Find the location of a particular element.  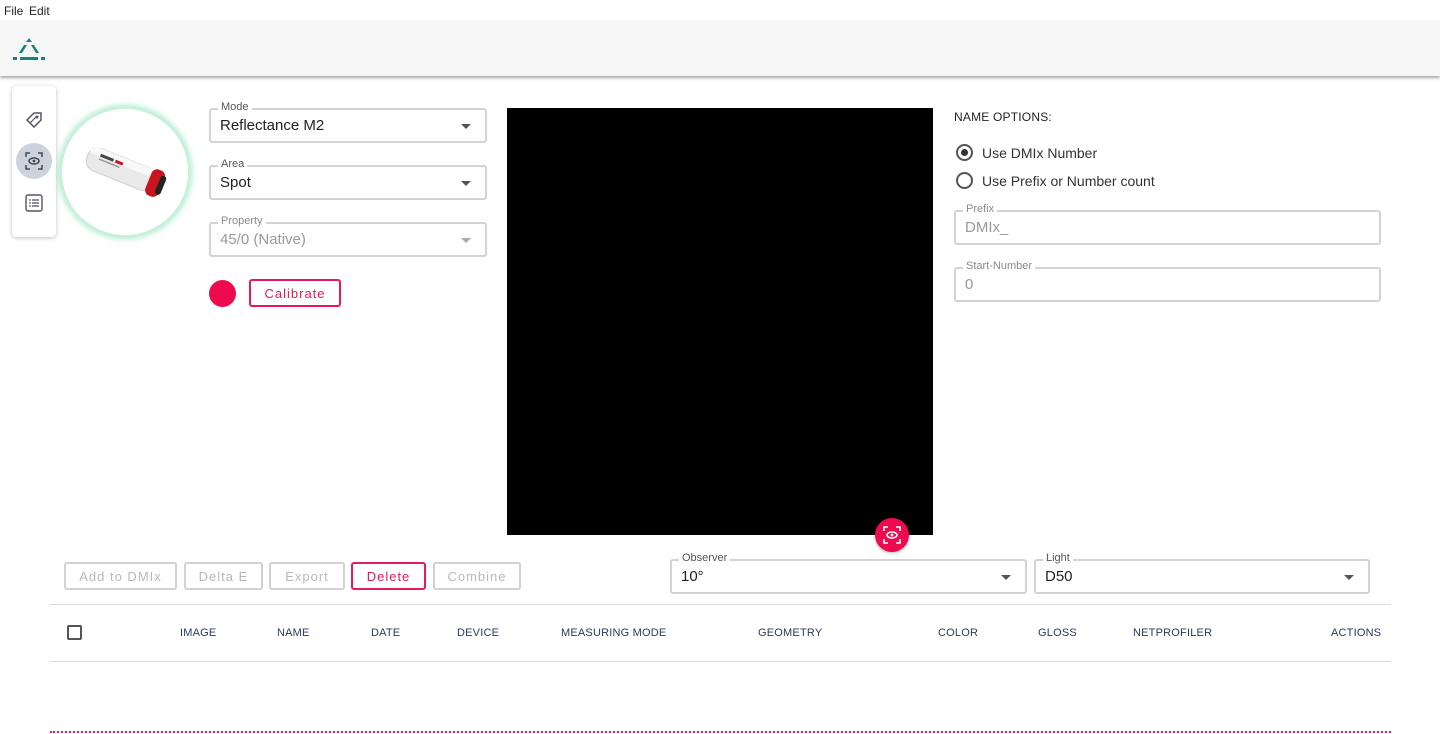

color-reader-device-icon is located at coordinates (126, 171).